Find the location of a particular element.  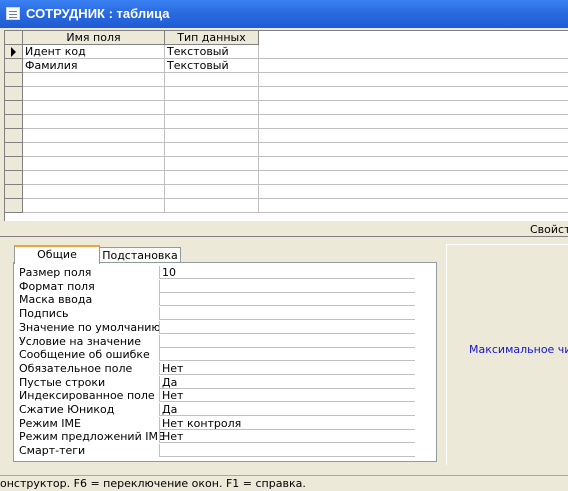

property-row: Смарт-теги is located at coordinates (217, 451).